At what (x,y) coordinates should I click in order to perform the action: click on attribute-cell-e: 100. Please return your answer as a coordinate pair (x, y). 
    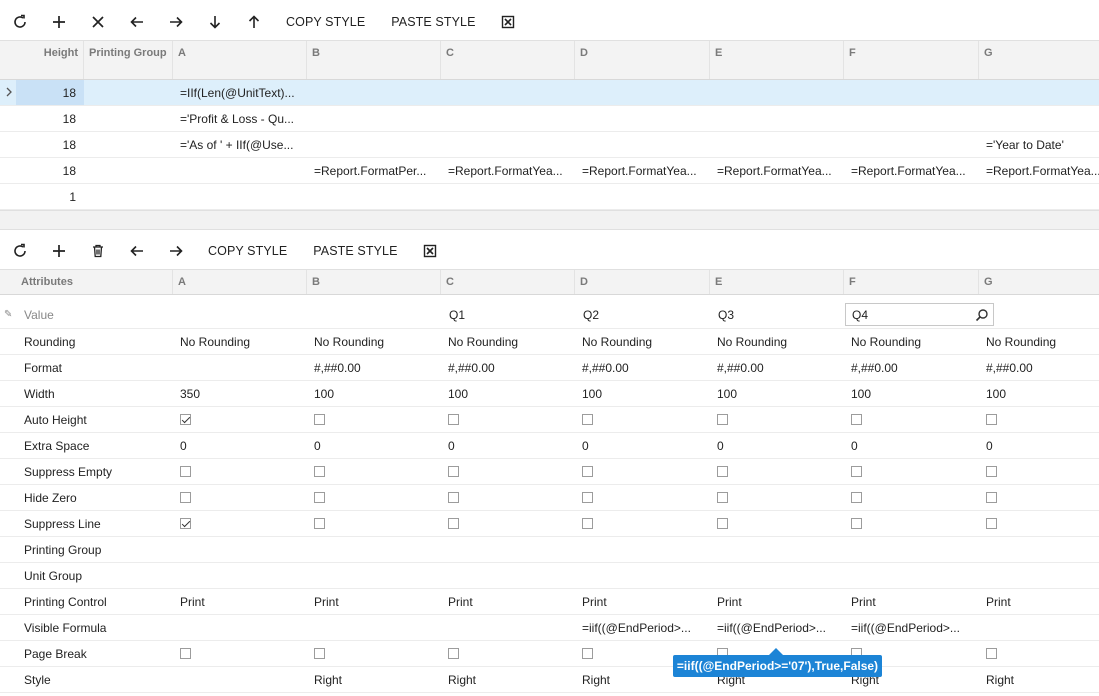
    Looking at the image, I should click on (777, 393).